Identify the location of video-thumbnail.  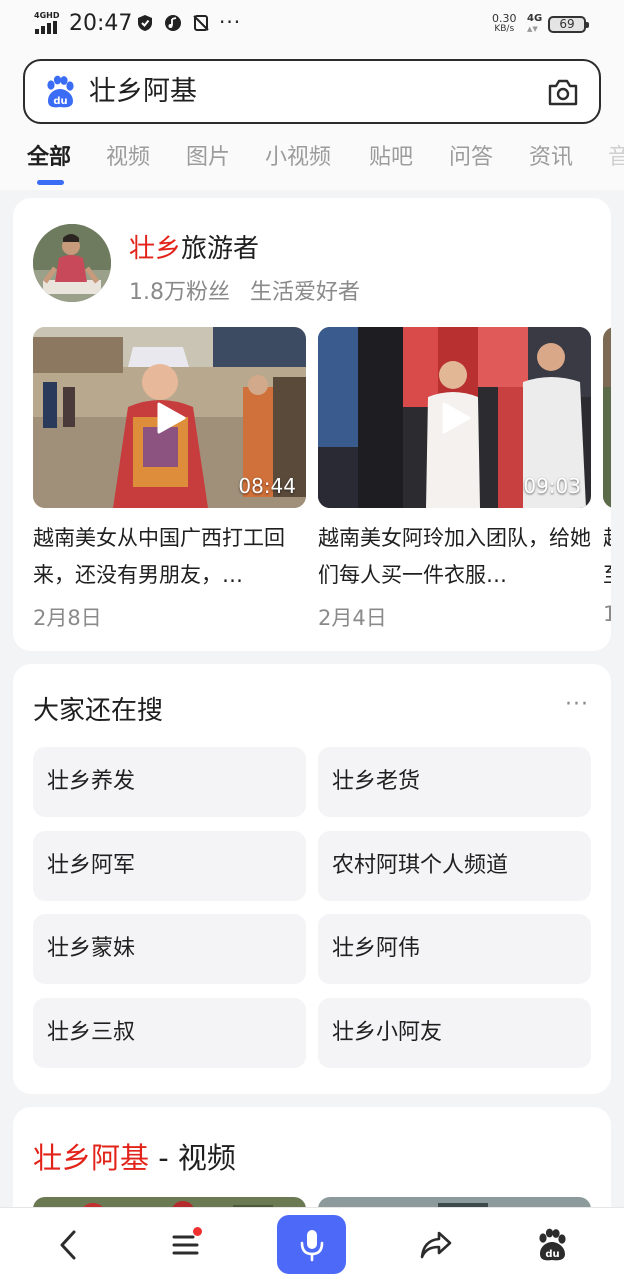
(607, 417).